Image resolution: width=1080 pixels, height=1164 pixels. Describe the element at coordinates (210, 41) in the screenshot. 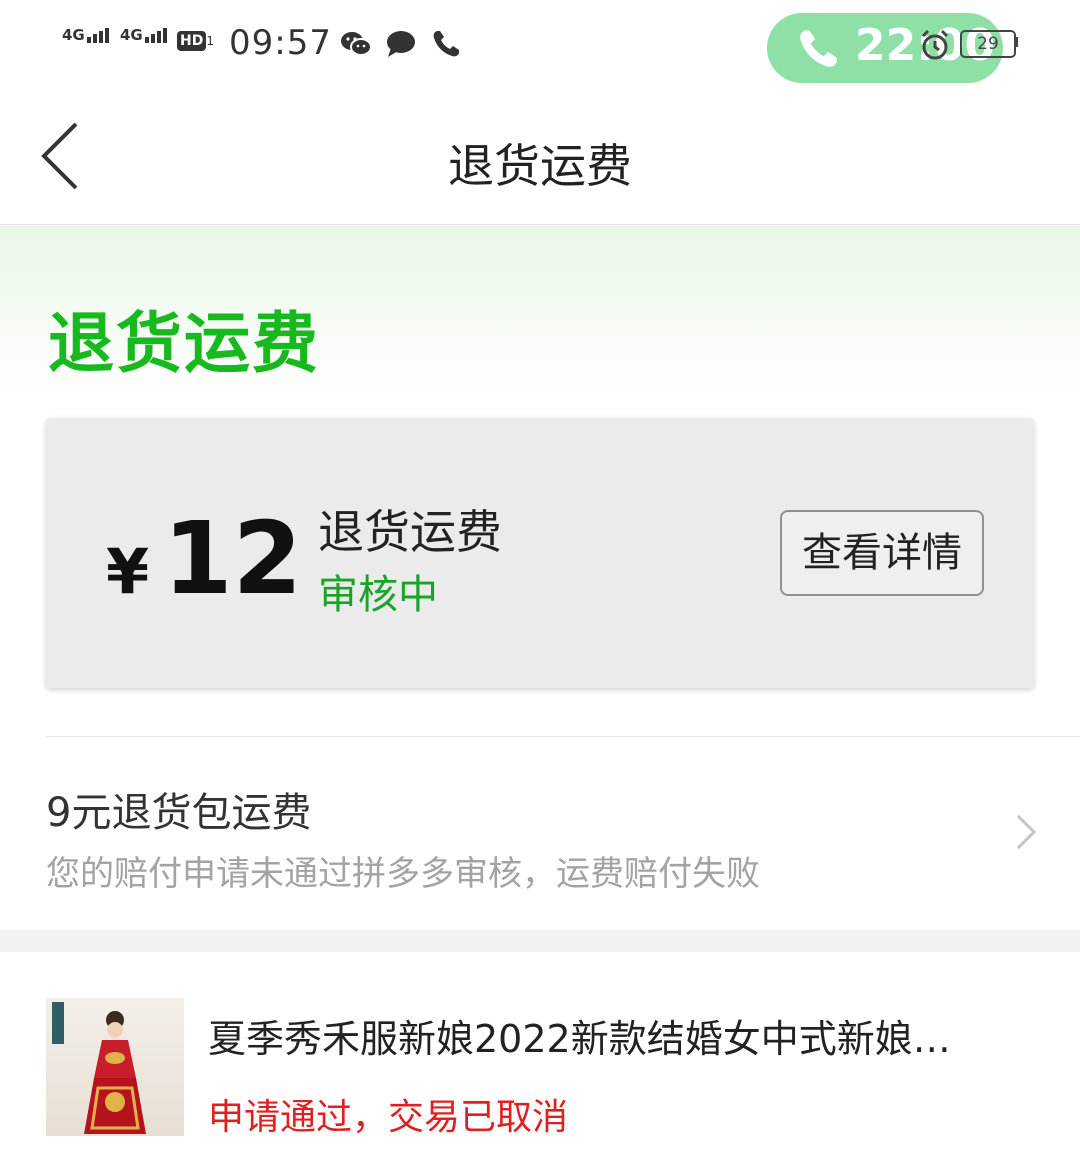

I see `hd-sub-label: 1` at that location.